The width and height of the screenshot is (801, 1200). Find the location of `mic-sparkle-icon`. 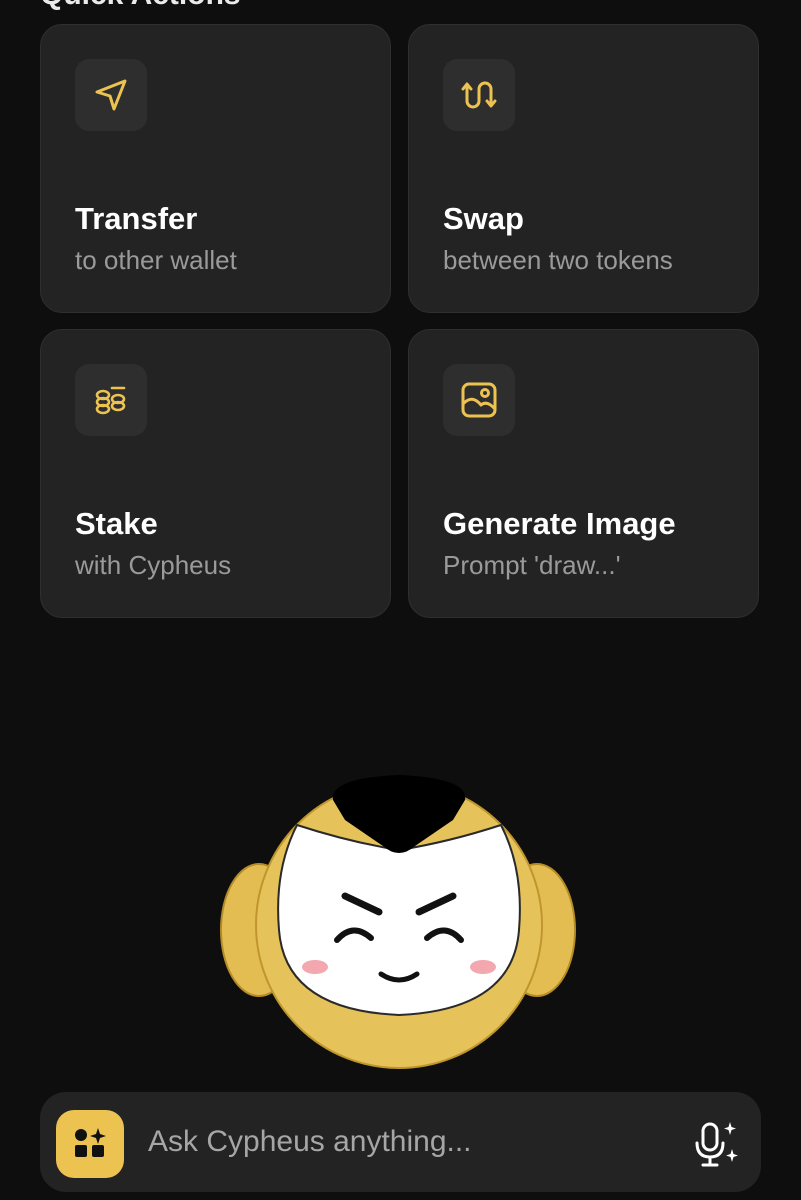

mic-sparkle-icon is located at coordinates (716, 1144).